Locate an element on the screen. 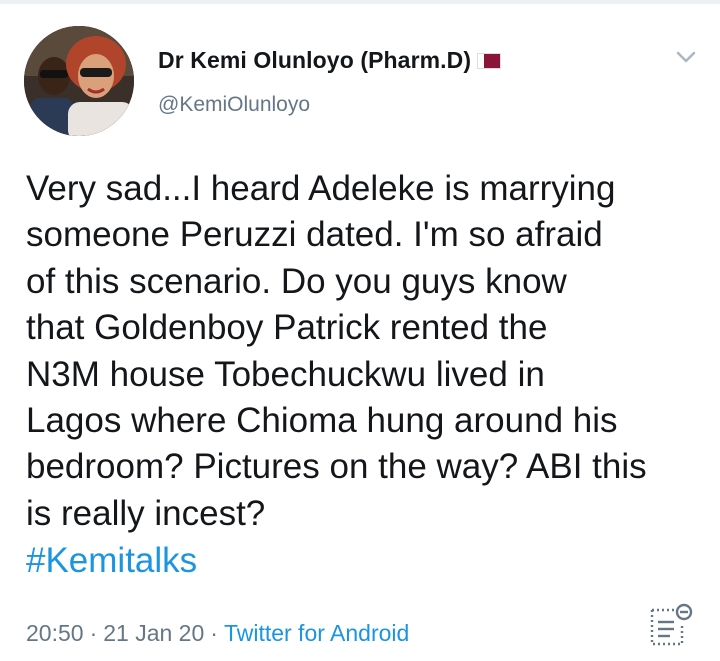 The width and height of the screenshot is (720, 661). tweet-source-link: Twitter for Android is located at coordinates (316, 633).